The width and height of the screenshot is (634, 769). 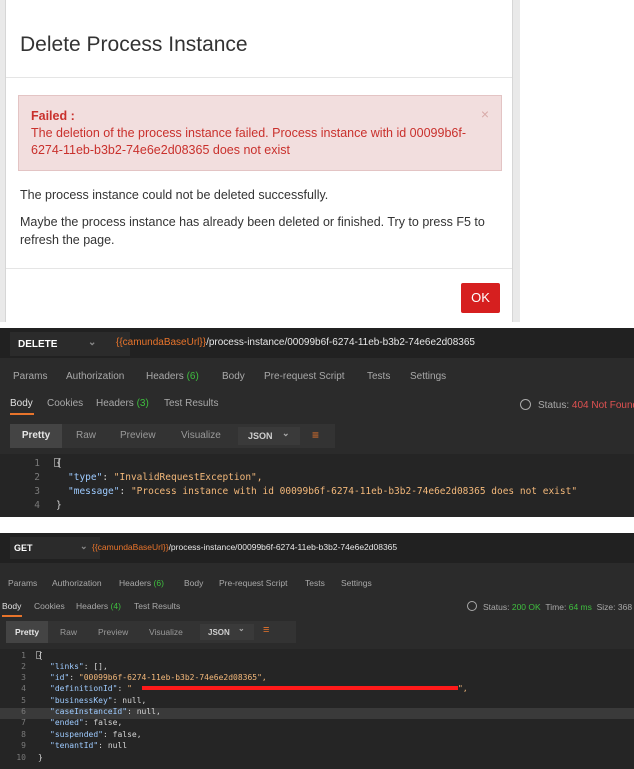 I want to click on ok-button: OK, so click(x=480, y=298).